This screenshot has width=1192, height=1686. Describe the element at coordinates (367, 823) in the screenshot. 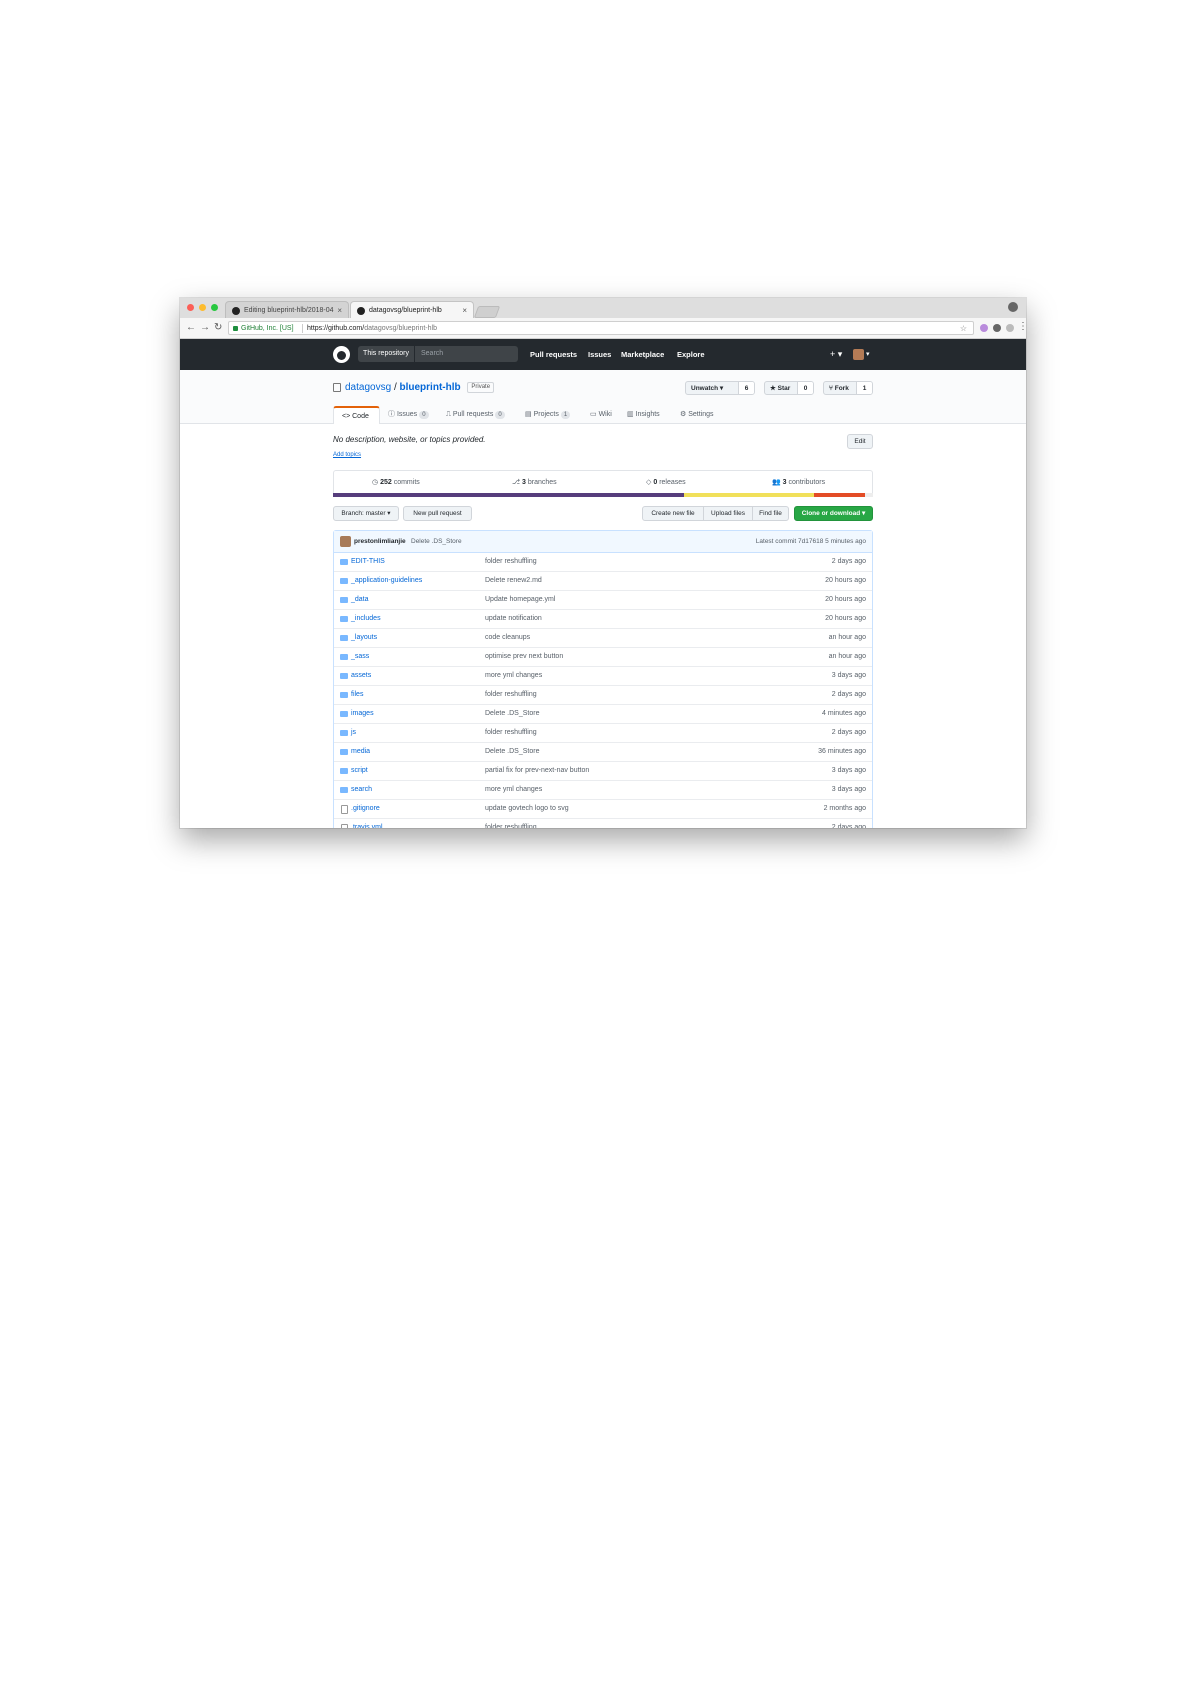

I see `file-name-link: .travis.yml` at that location.